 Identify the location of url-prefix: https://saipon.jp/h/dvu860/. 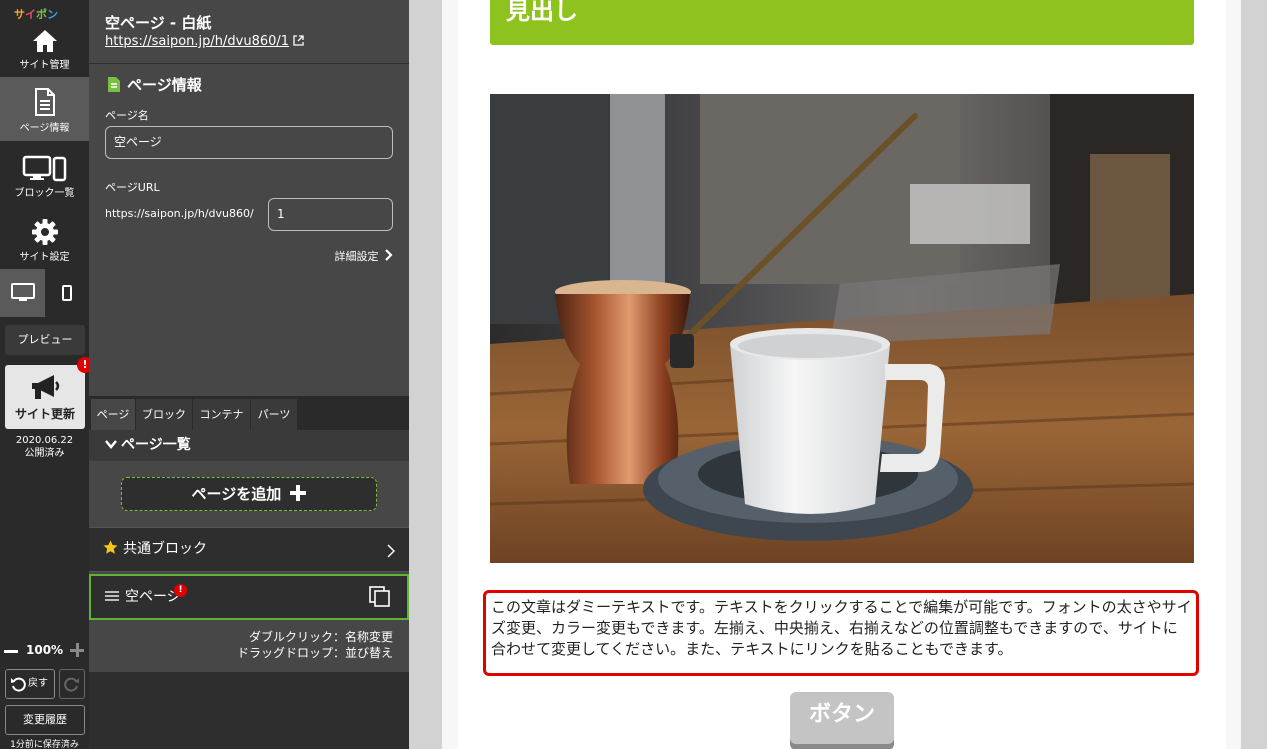
(179, 213).